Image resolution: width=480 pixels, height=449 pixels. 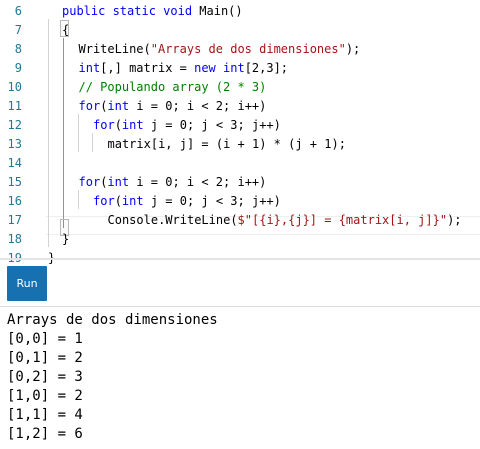 What do you see at coordinates (18, 30) in the screenshot?
I see `line-number: 7` at bounding box center [18, 30].